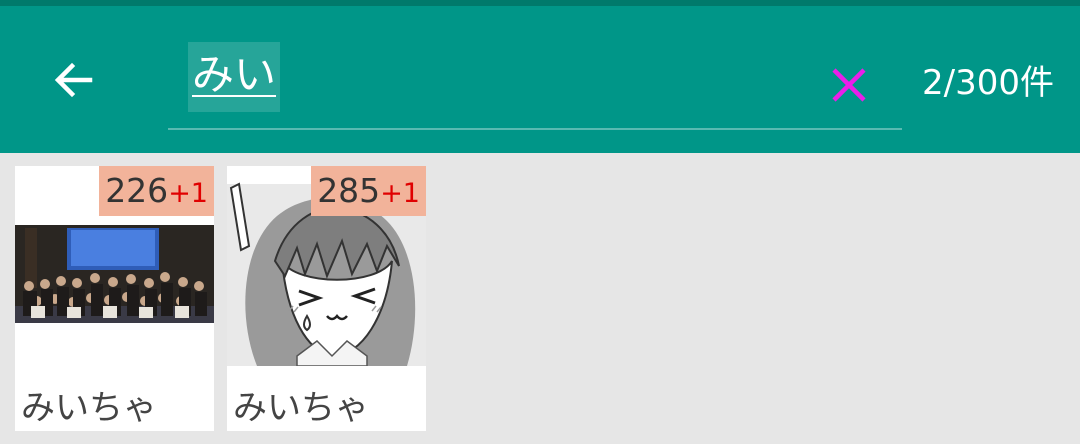 The image size is (1080, 444). I want to click on close-icon, so click(849, 85).